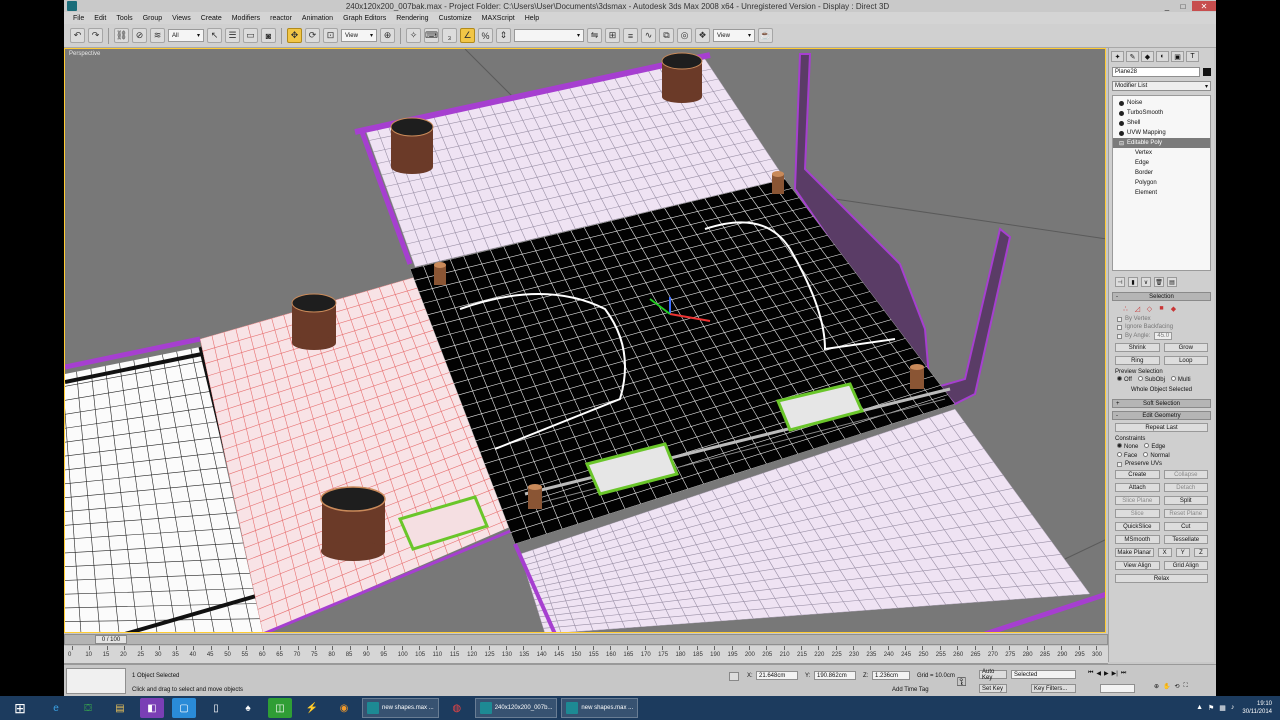 The width and height of the screenshot is (1280, 720). I want to click on spinner-snap-icon: ⇕, so click(503, 35).